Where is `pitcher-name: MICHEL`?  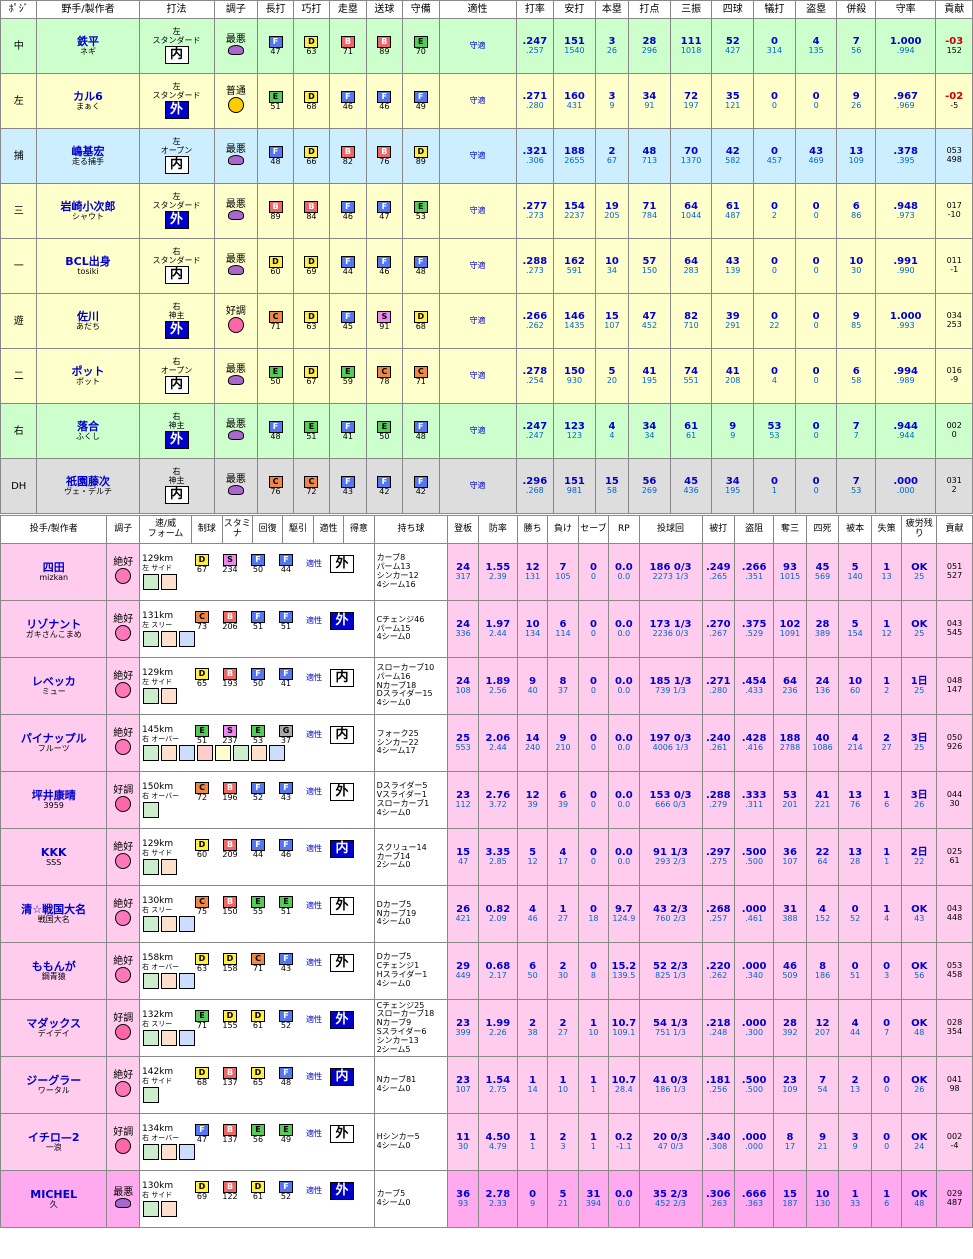
pitcher-name: MICHEL is located at coordinates (54, 1194).